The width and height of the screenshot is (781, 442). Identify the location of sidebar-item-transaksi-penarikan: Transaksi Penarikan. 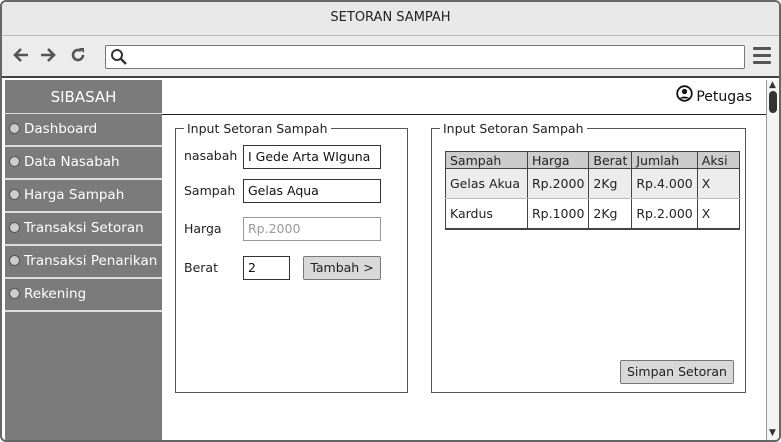
(83, 262).